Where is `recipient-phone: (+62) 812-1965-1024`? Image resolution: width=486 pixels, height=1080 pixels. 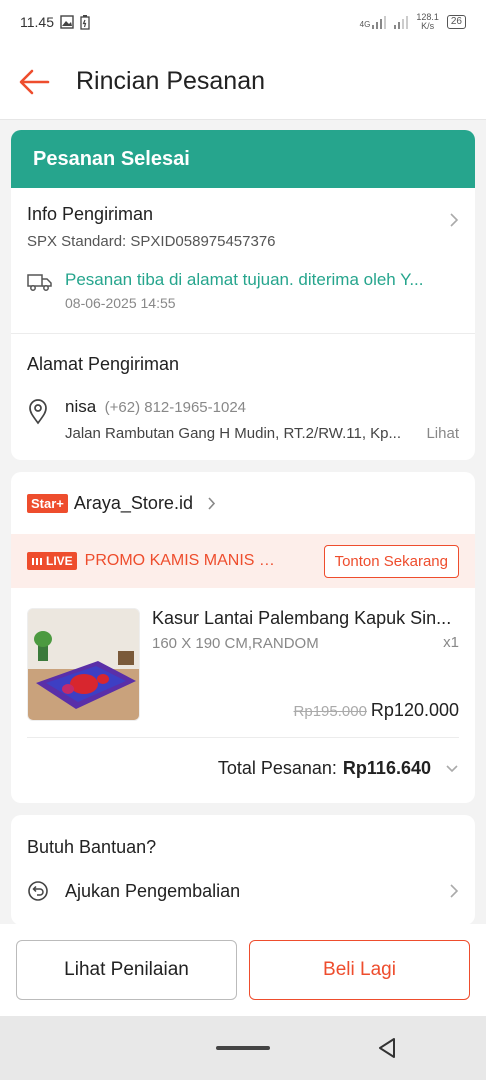 recipient-phone: (+62) 812-1965-1024 is located at coordinates (175, 407).